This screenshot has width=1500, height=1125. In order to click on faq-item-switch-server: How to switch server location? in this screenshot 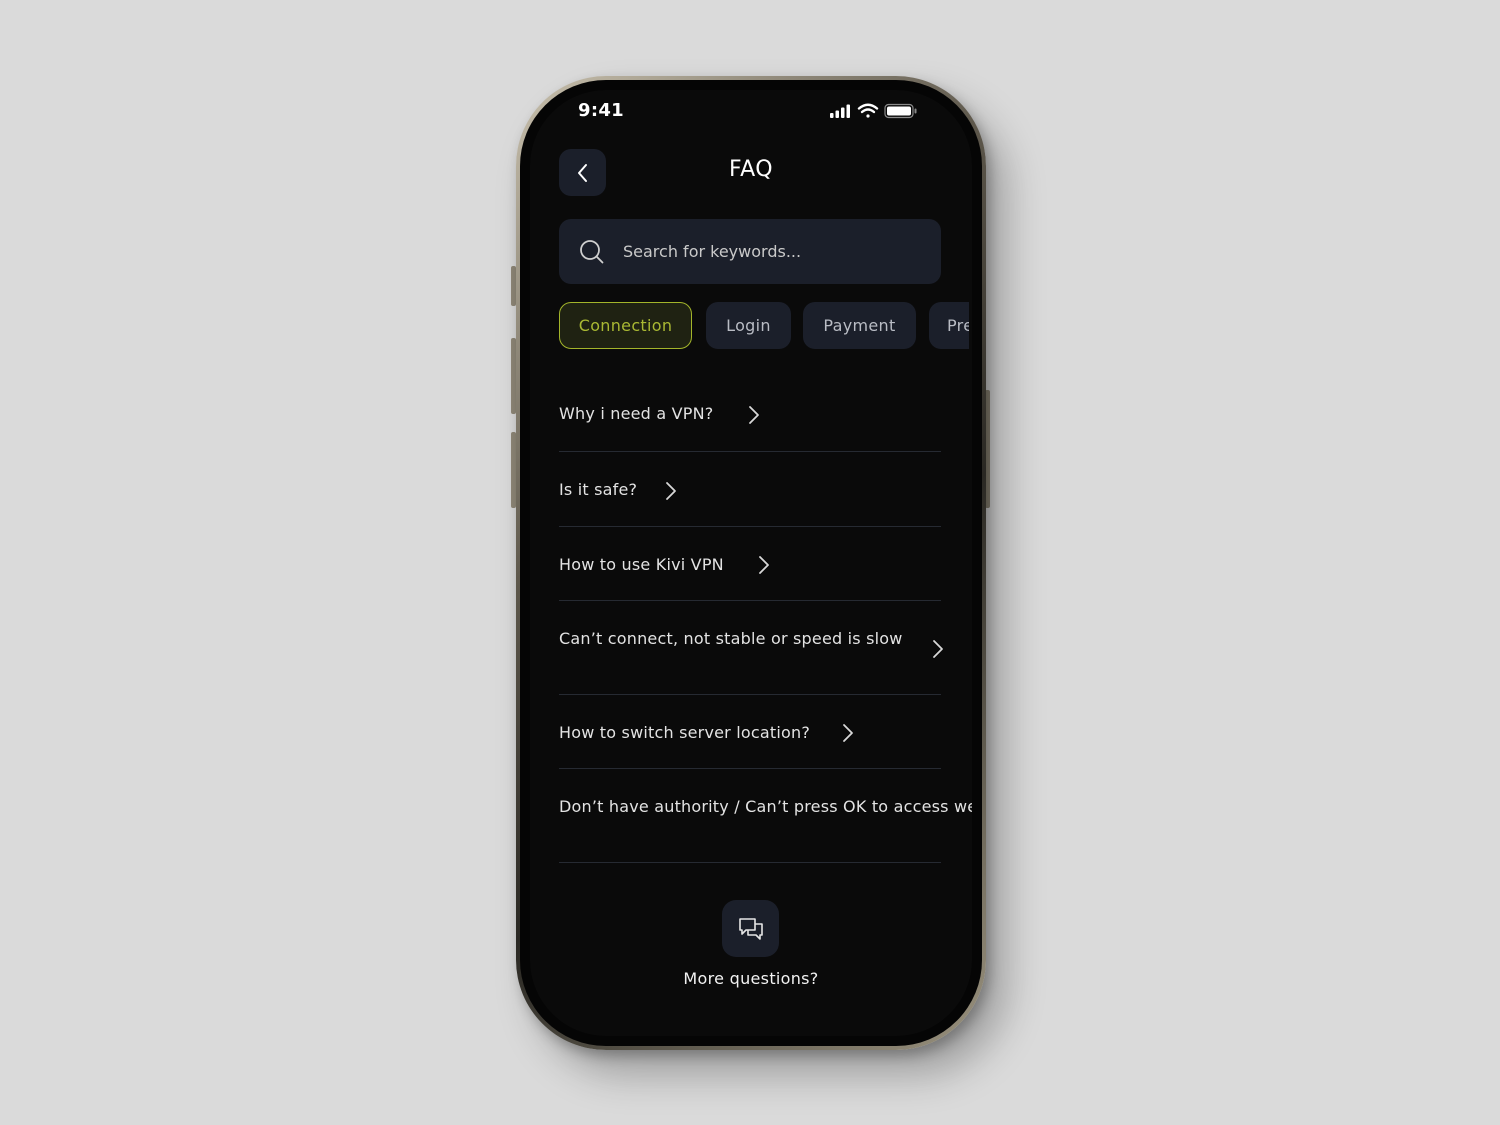, I will do `click(750, 732)`.